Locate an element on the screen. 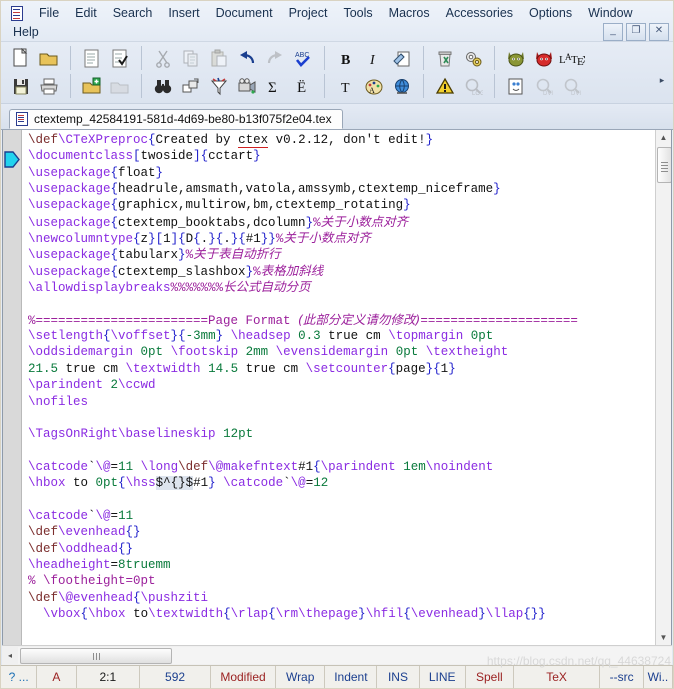 The image size is (674, 689). warning-triangle-icon is located at coordinates (445, 86).